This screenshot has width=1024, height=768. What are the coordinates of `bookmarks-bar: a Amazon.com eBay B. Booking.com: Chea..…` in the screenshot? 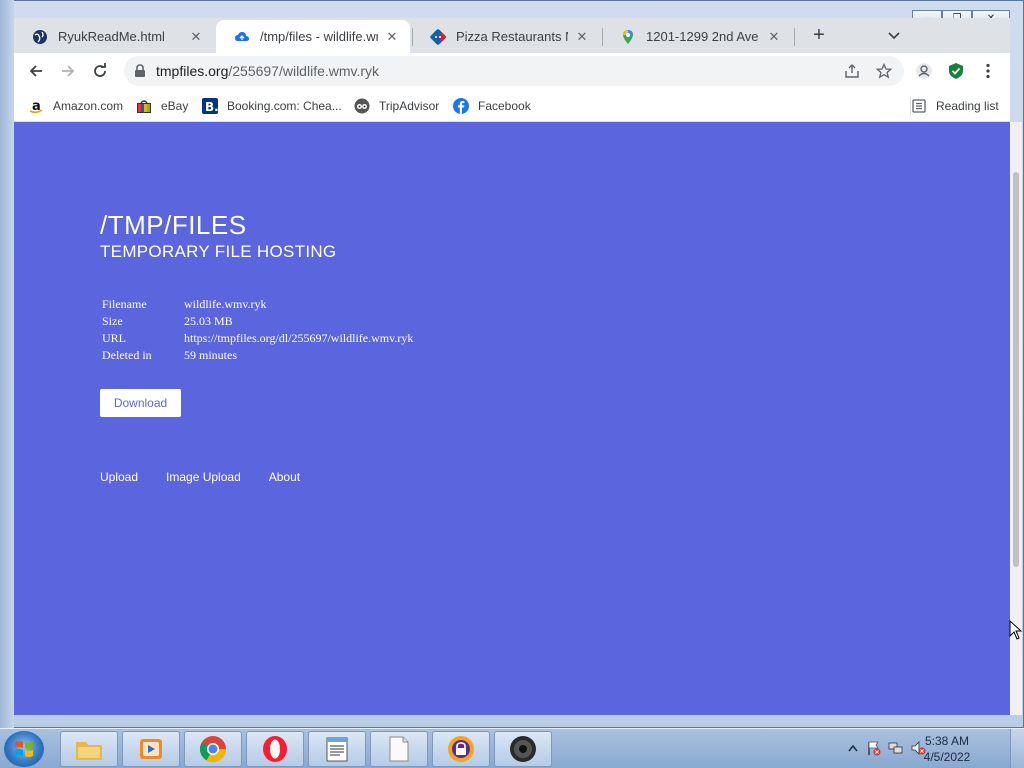 It's located at (512, 106).